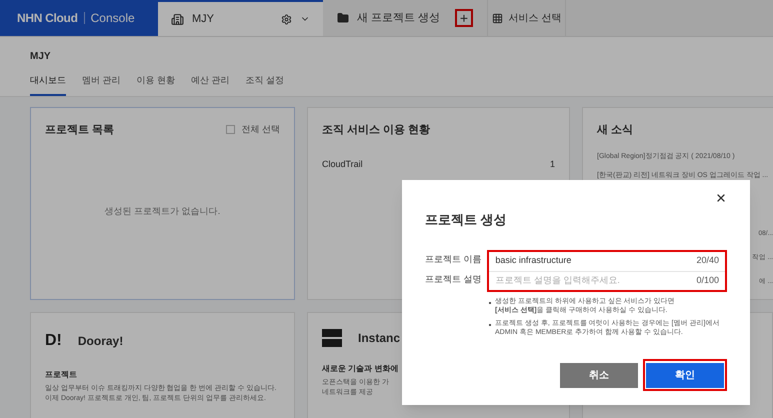 The width and height of the screenshot is (773, 418). Describe the element at coordinates (399, 18) in the screenshot. I see `project-tab-label: 새 프로젝트 생성` at that location.